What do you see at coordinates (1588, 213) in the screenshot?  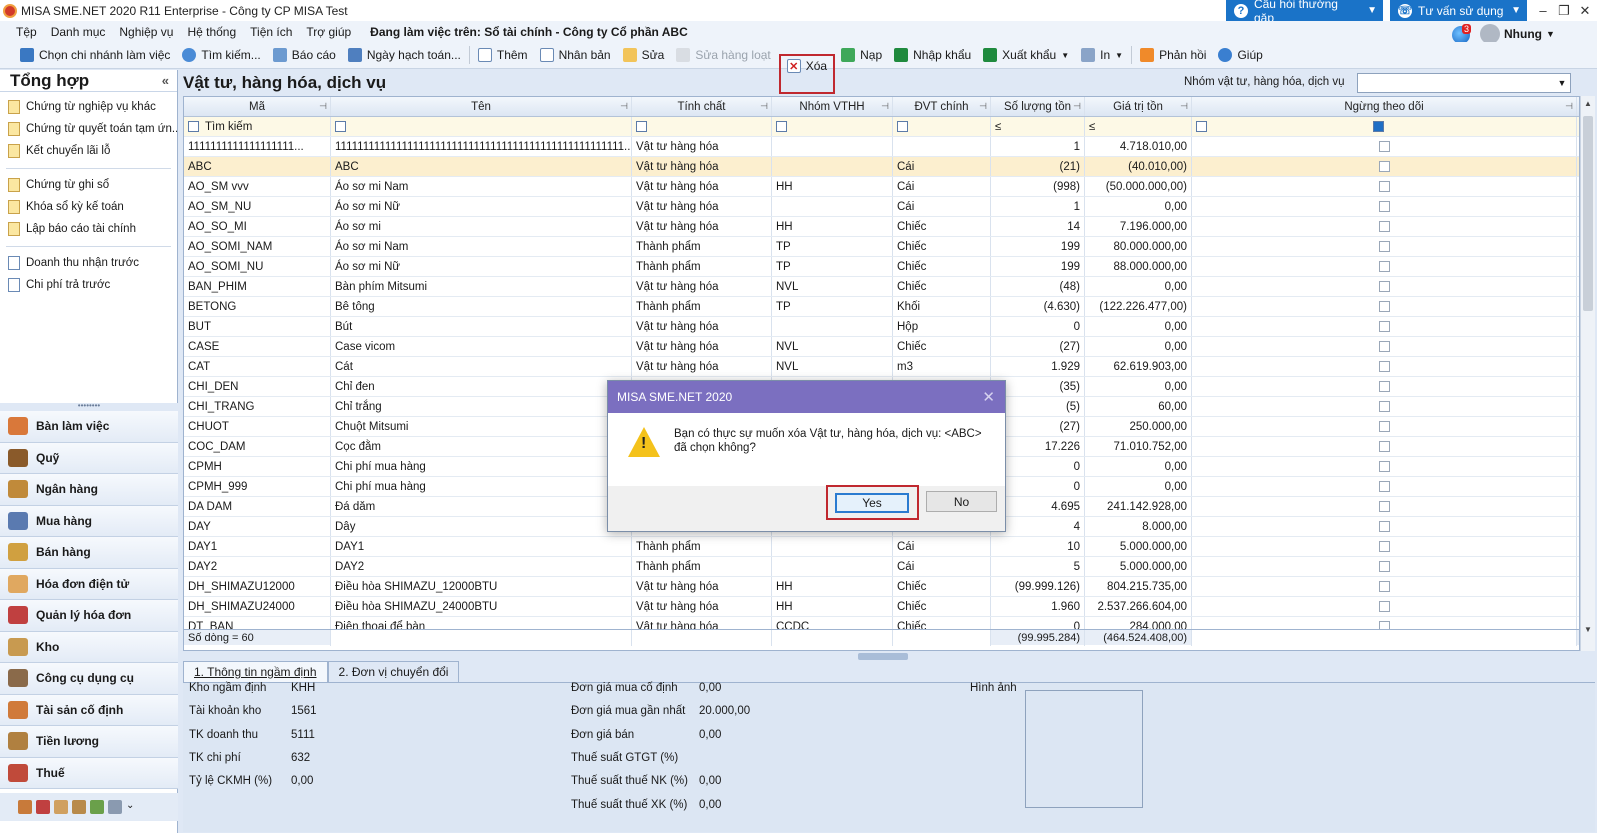 I see `scroll-thumb` at bounding box center [1588, 213].